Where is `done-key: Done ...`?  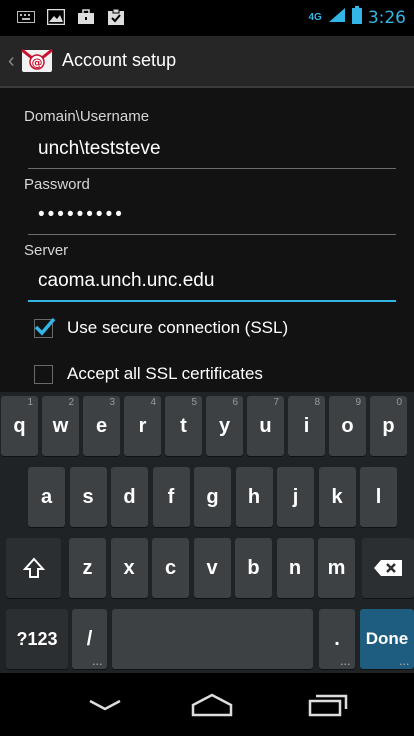
done-key: Done ... is located at coordinates (387, 639).